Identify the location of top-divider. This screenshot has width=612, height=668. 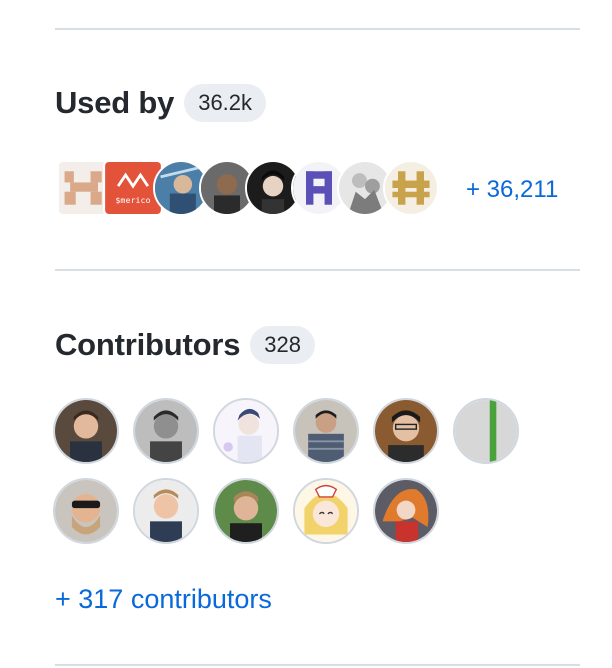
(317, 29).